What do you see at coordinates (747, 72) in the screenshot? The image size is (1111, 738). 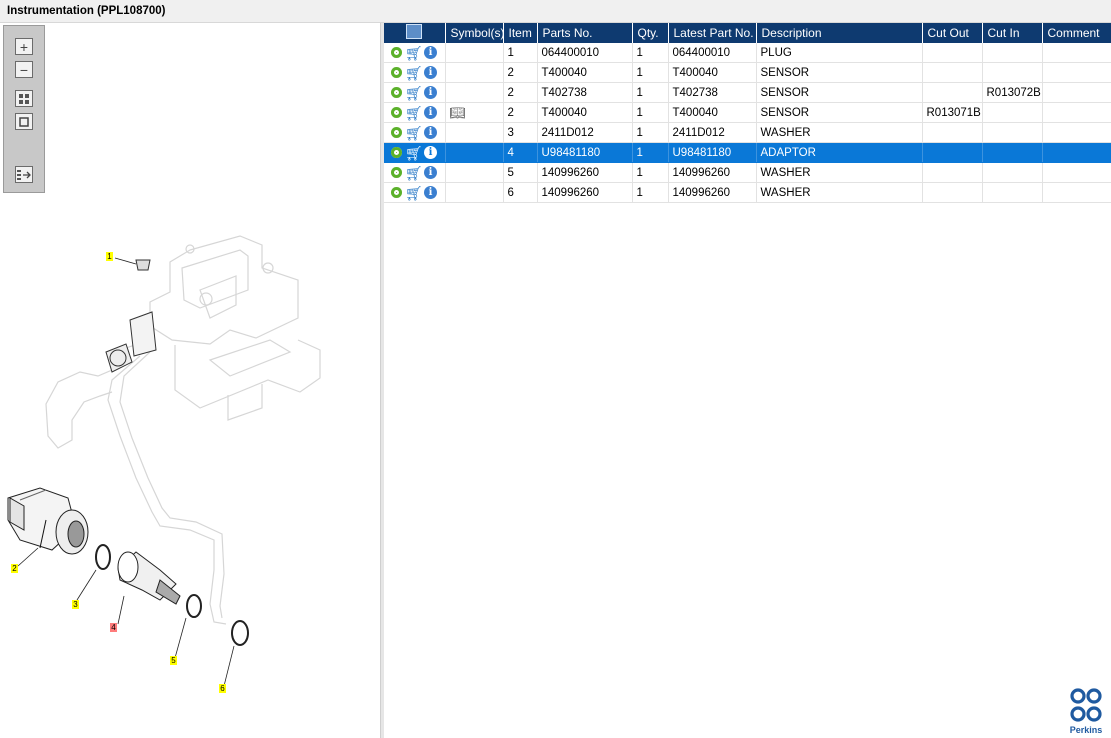 I see `table-row: 🛒︎ i 2 T400040 1 T400040 SENSOR` at bounding box center [747, 72].